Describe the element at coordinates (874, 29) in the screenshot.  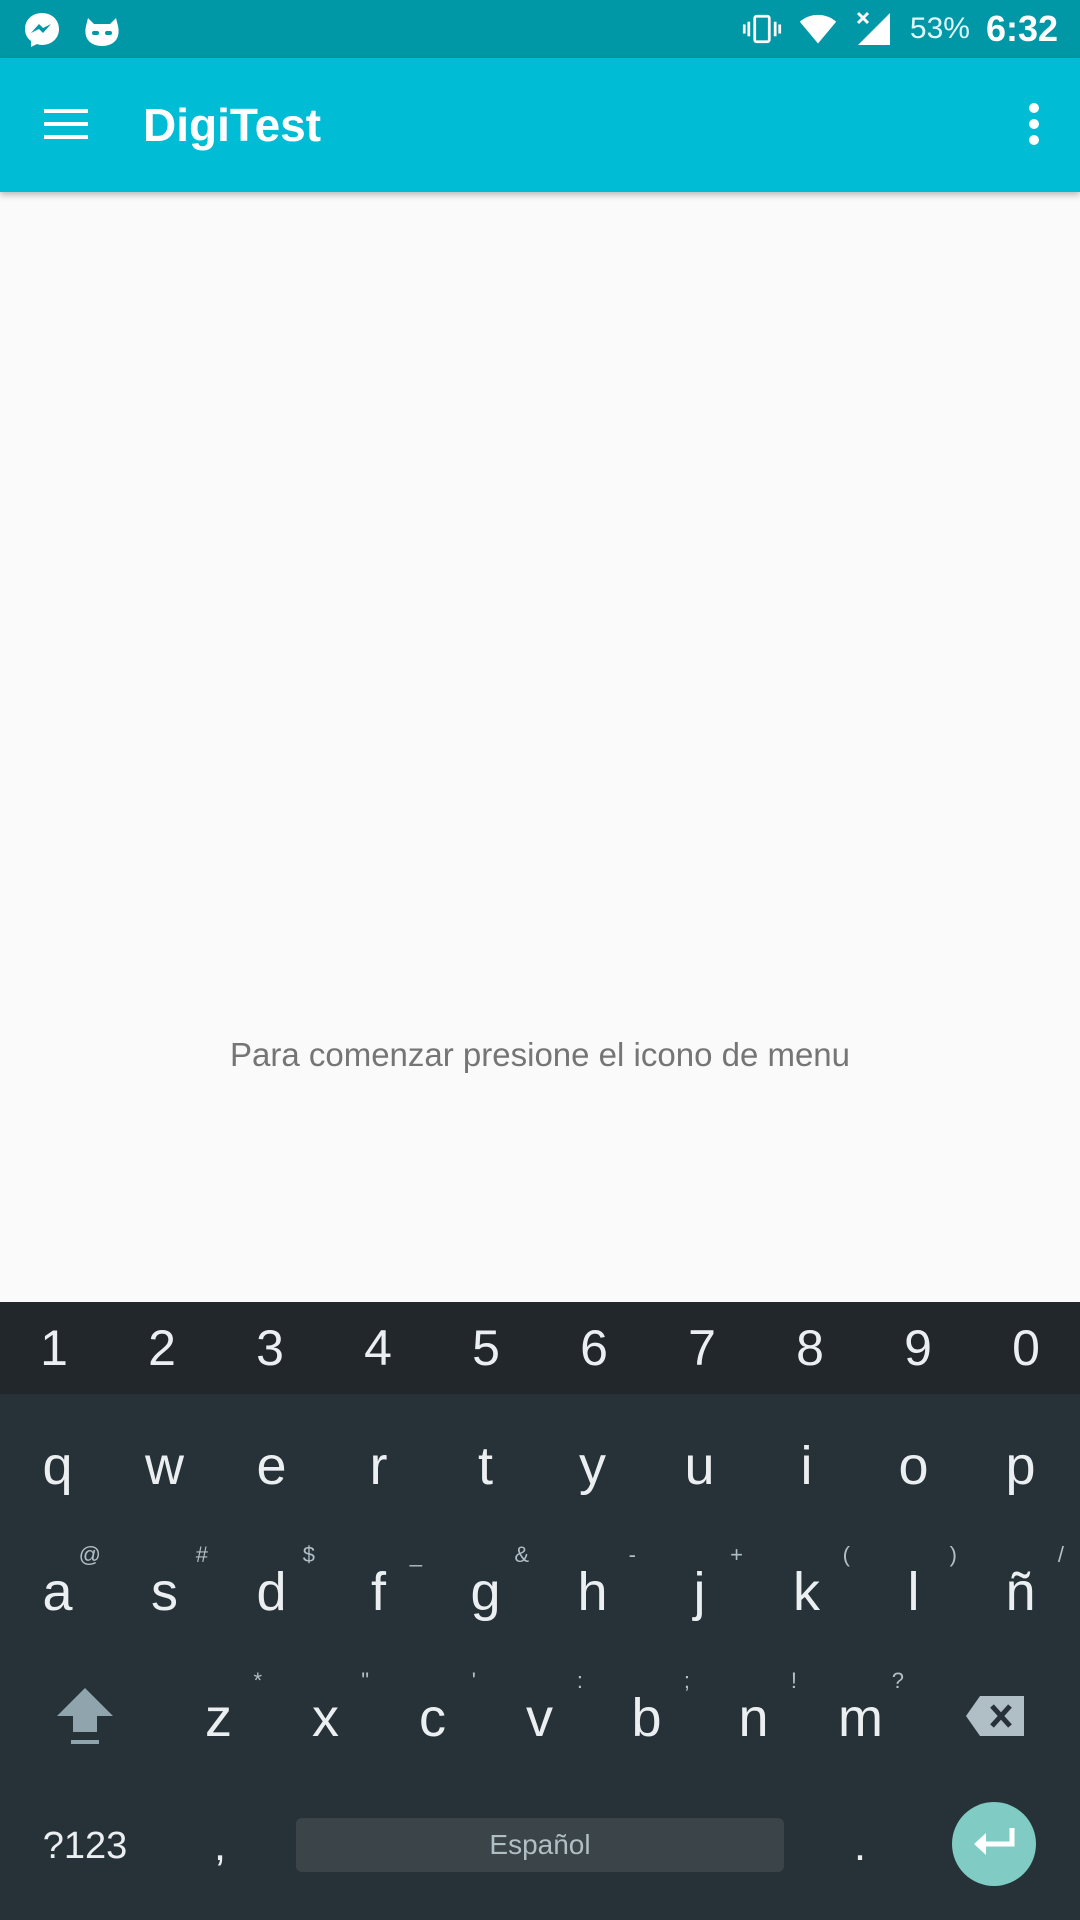
I see `signal-icon` at that location.